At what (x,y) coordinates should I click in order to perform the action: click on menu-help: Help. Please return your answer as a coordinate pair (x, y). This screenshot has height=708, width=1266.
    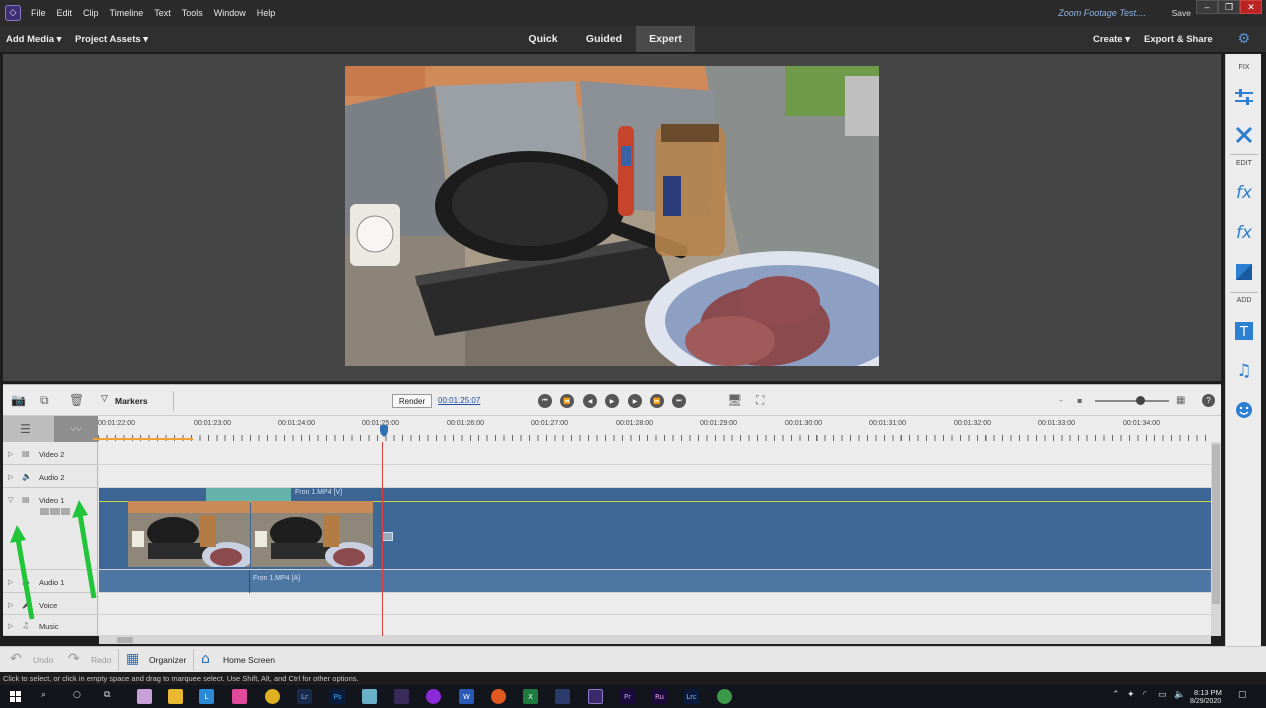
    Looking at the image, I should click on (266, 13).